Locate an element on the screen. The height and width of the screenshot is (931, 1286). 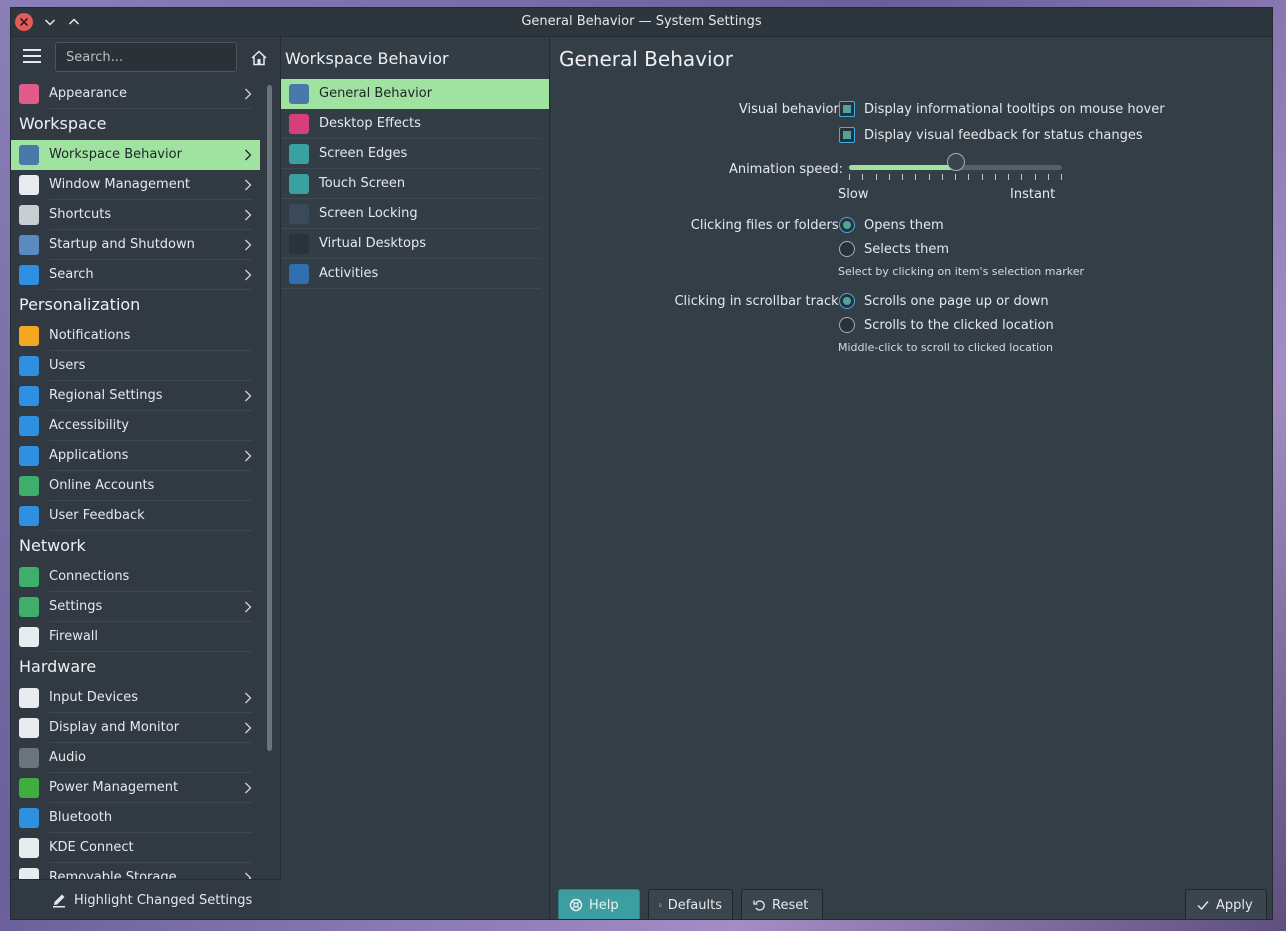
sidebar-item: Accessibility is located at coordinates (135, 426).